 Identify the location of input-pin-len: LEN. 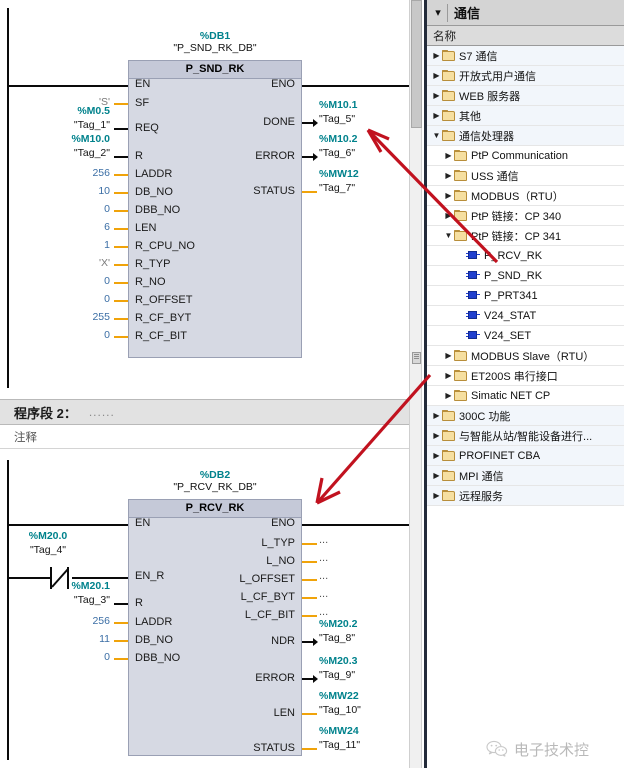
(145, 228).